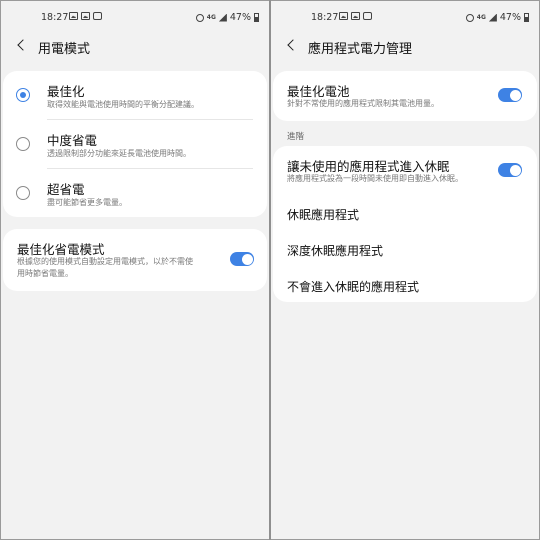  Describe the element at coordinates (242, 259) in the screenshot. I see `adaptive-toggle` at that location.